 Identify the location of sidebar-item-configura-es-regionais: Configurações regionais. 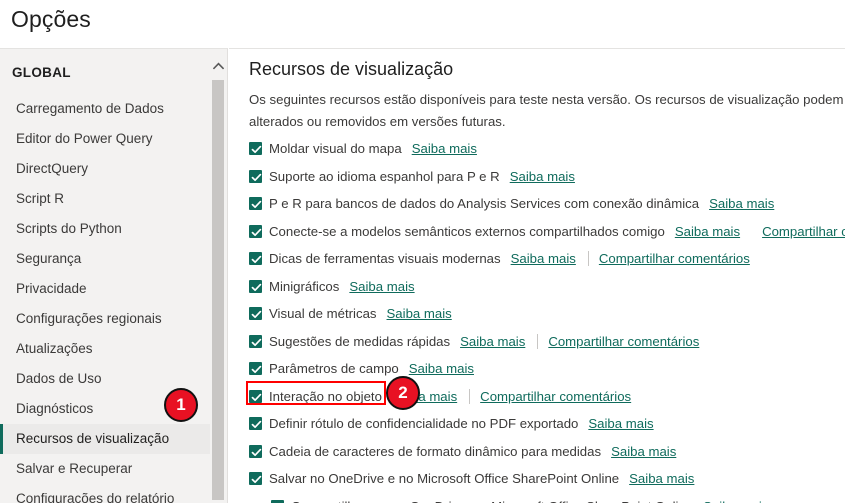
(106, 319).